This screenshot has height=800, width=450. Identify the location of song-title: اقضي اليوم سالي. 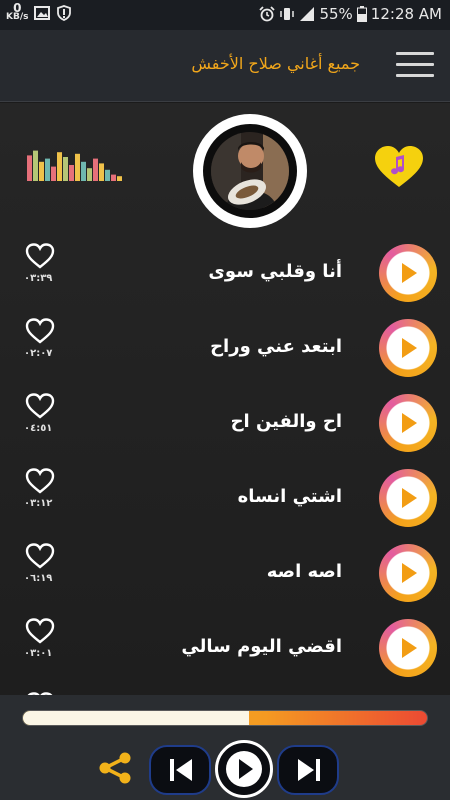
(261, 646).